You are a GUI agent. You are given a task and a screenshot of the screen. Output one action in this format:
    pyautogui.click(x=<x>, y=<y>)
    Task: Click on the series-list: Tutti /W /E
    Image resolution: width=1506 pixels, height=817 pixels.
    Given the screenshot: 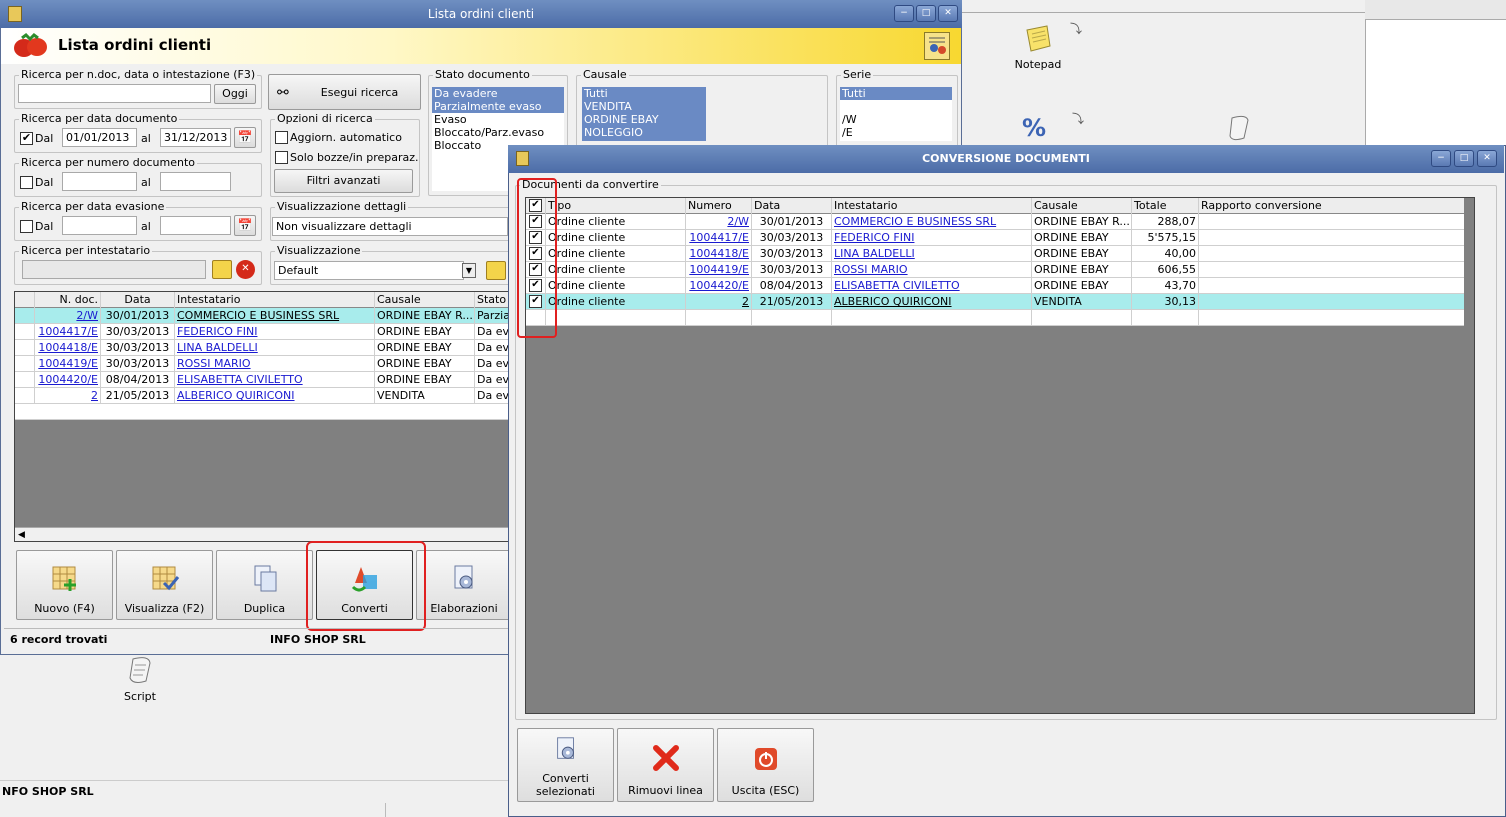 What is the action you would take?
    pyautogui.click(x=896, y=114)
    